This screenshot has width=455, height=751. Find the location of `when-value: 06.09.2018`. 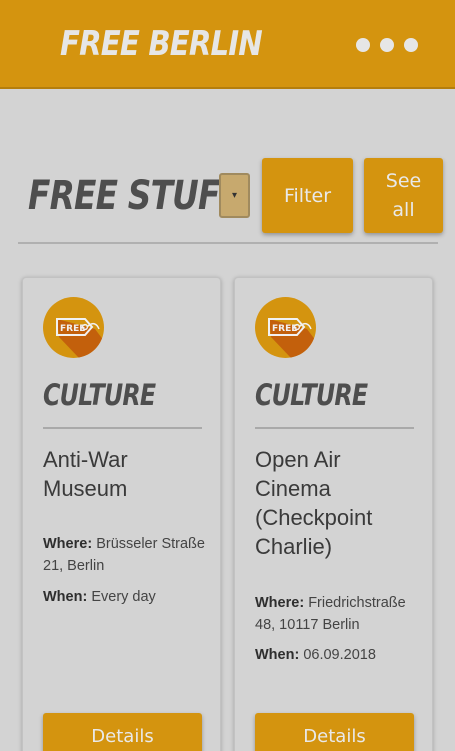

when-value: 06.09.2018 is located at coordinates (339, 655).